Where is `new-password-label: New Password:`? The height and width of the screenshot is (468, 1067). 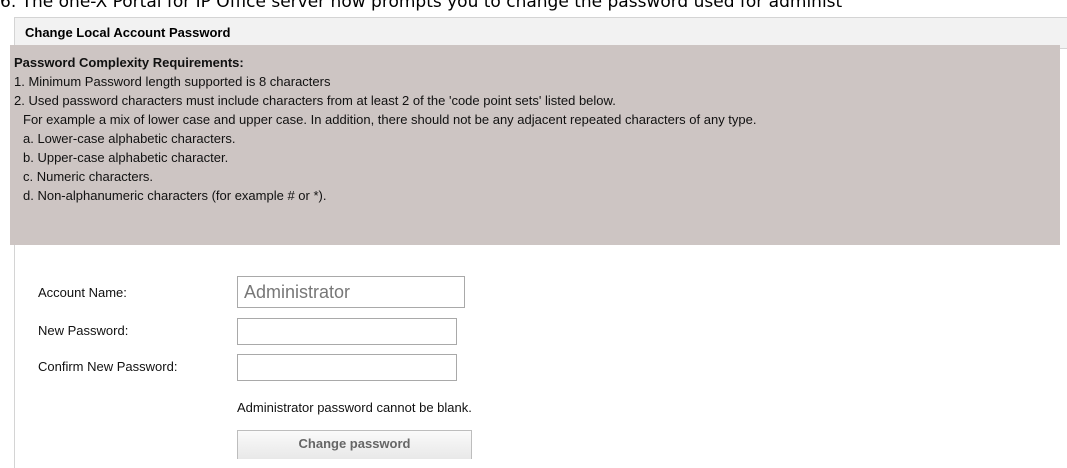
new-password-label: New Password: is located at coordinates (83, 330).